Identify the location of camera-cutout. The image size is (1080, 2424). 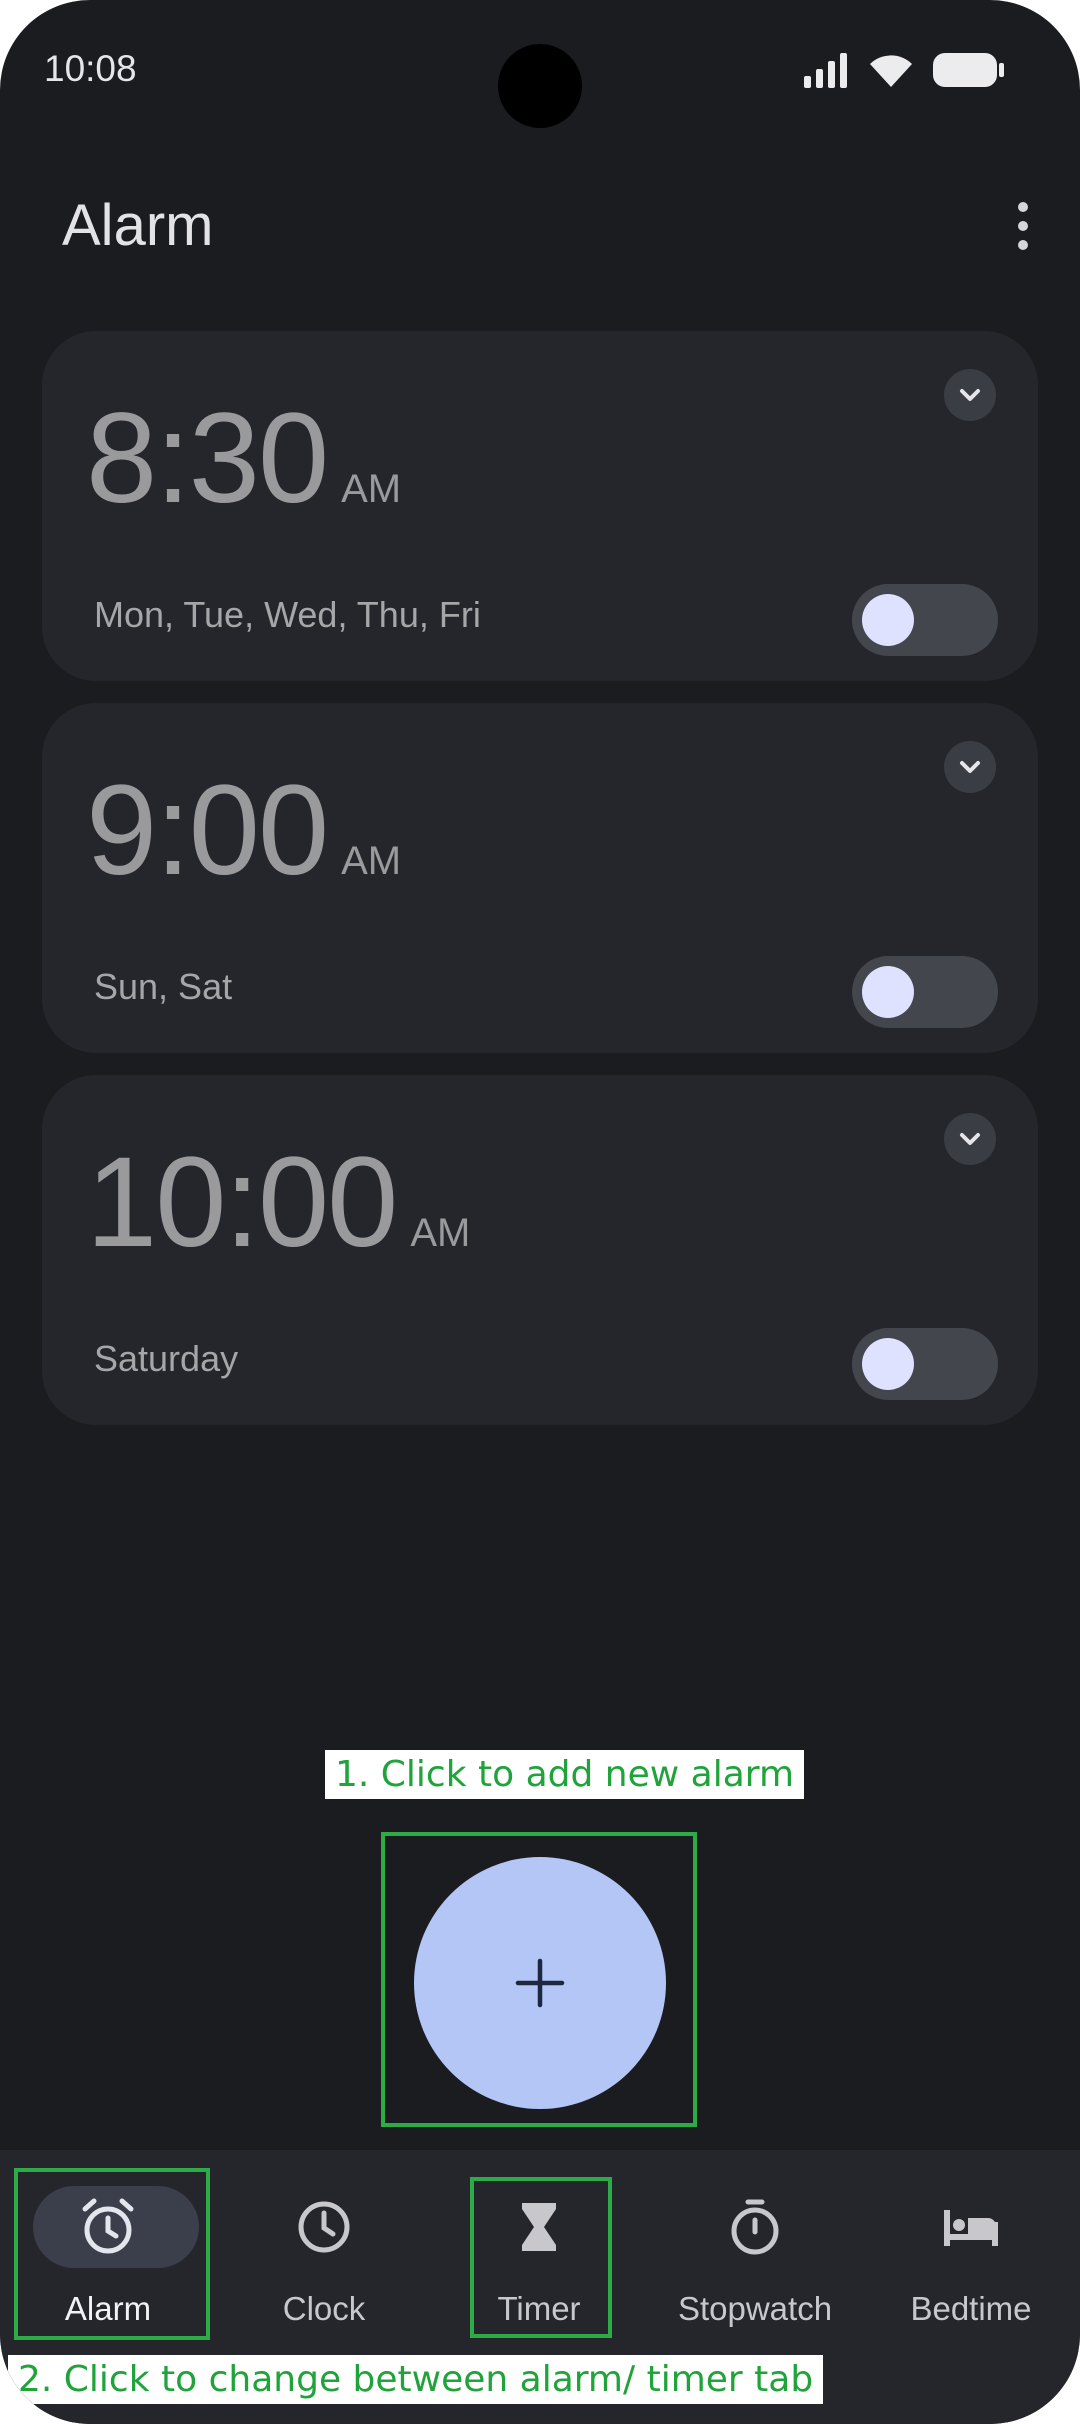
(540, 86).